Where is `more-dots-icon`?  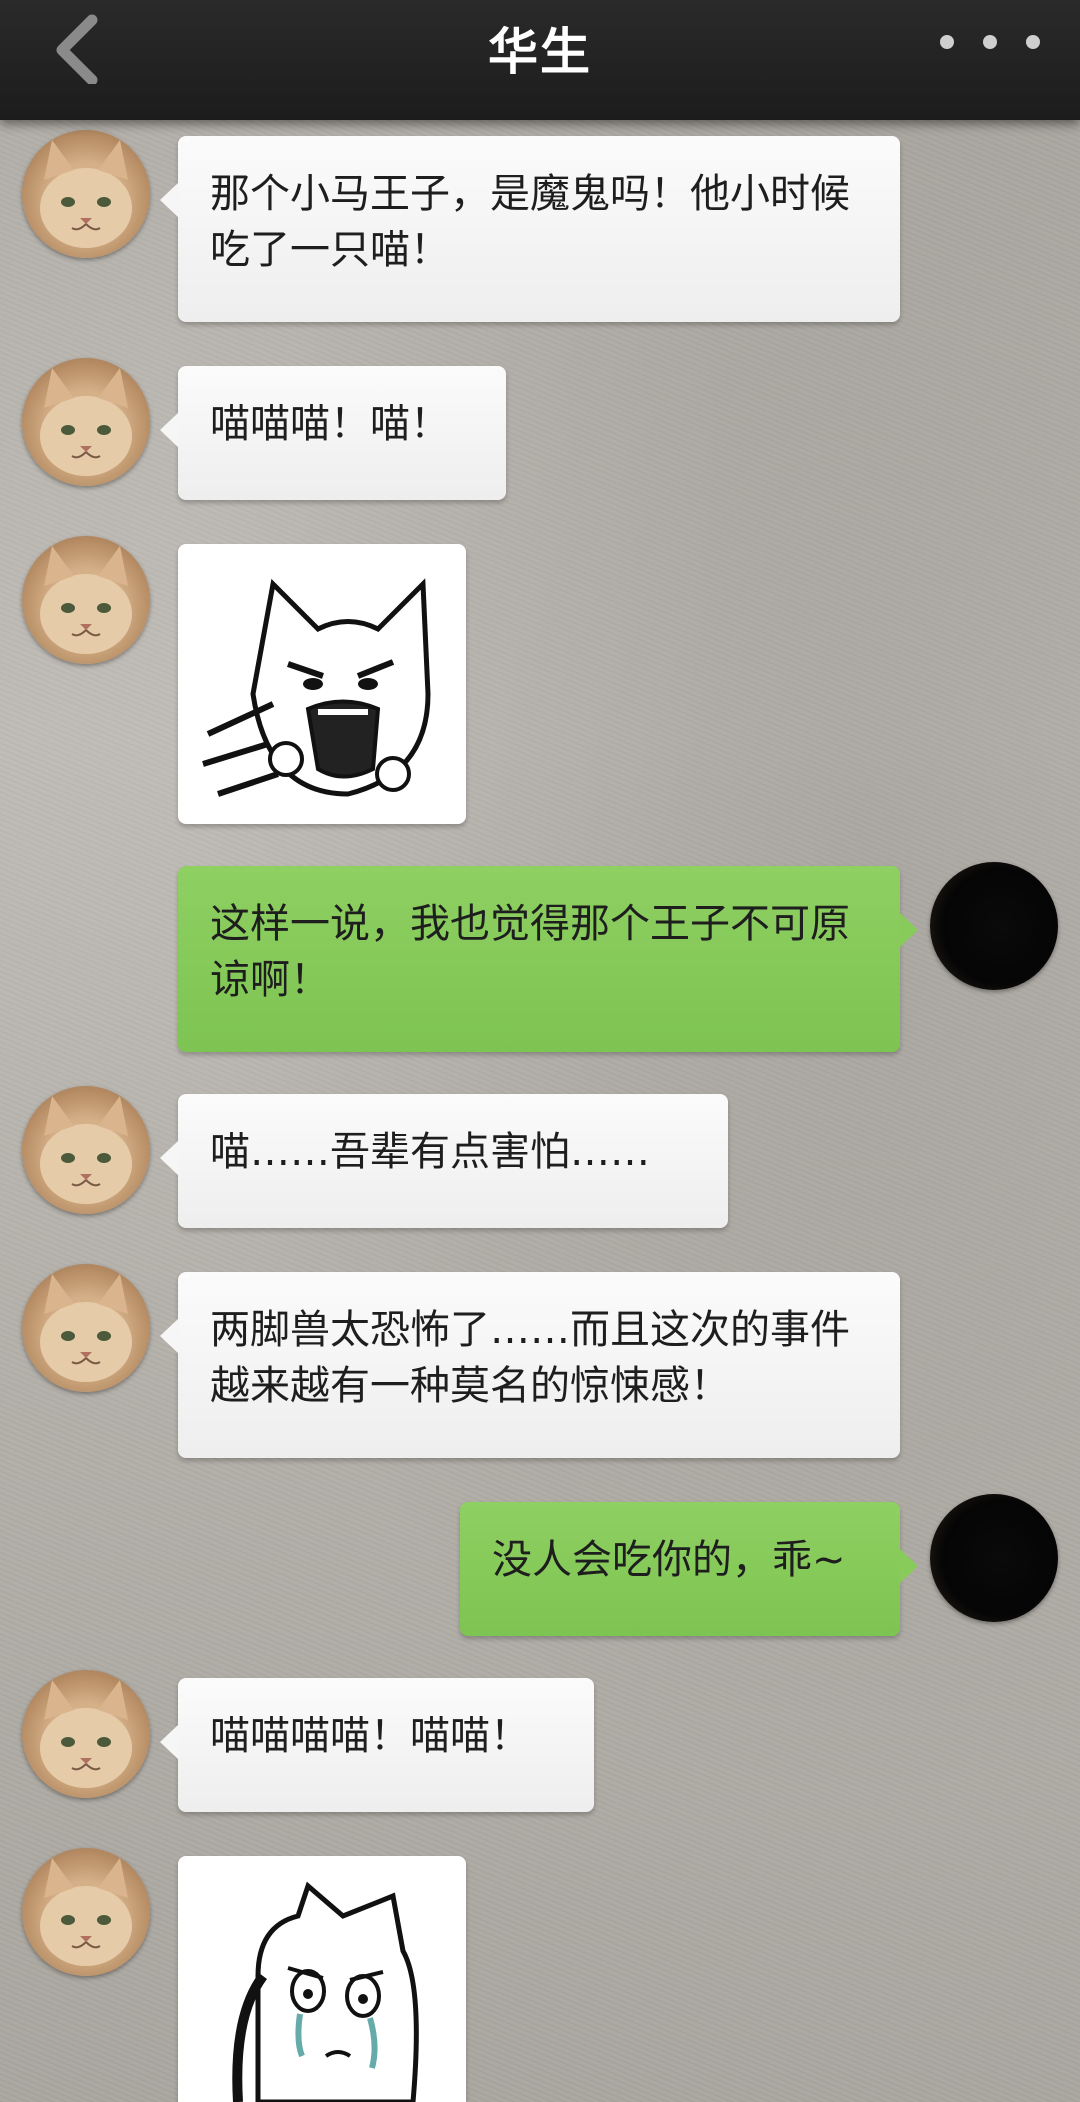
more-dots-icon is located at coordinates (947, 42).